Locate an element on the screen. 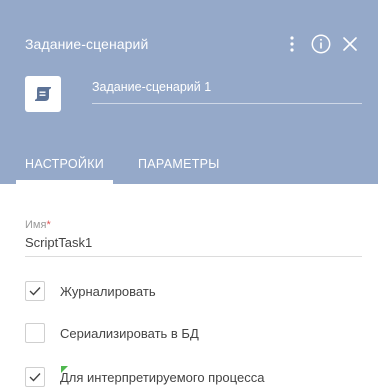  logging-checkbox is located at coordinates (35, 291).